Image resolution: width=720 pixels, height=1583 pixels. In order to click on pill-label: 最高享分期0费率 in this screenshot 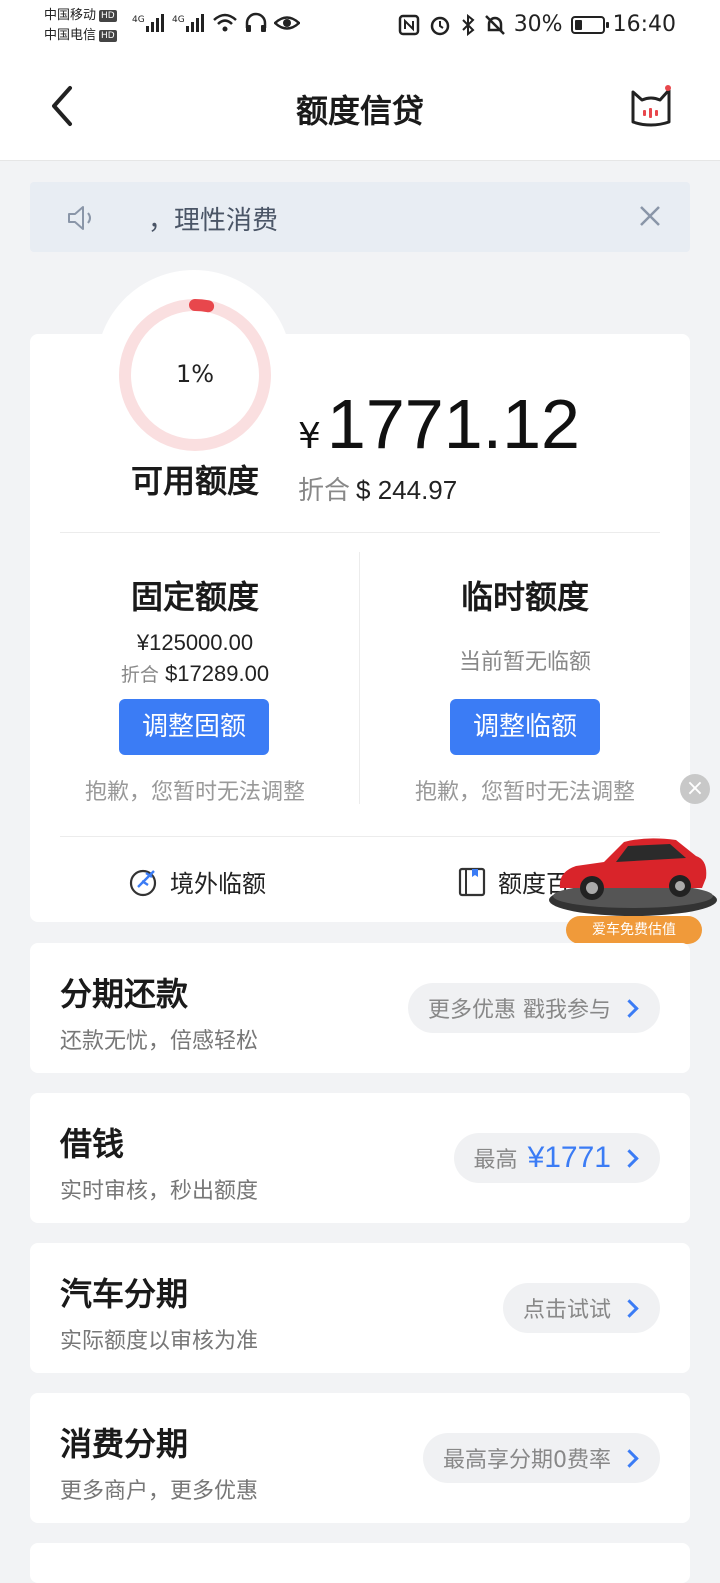, I will do `click(527, 1460)`.